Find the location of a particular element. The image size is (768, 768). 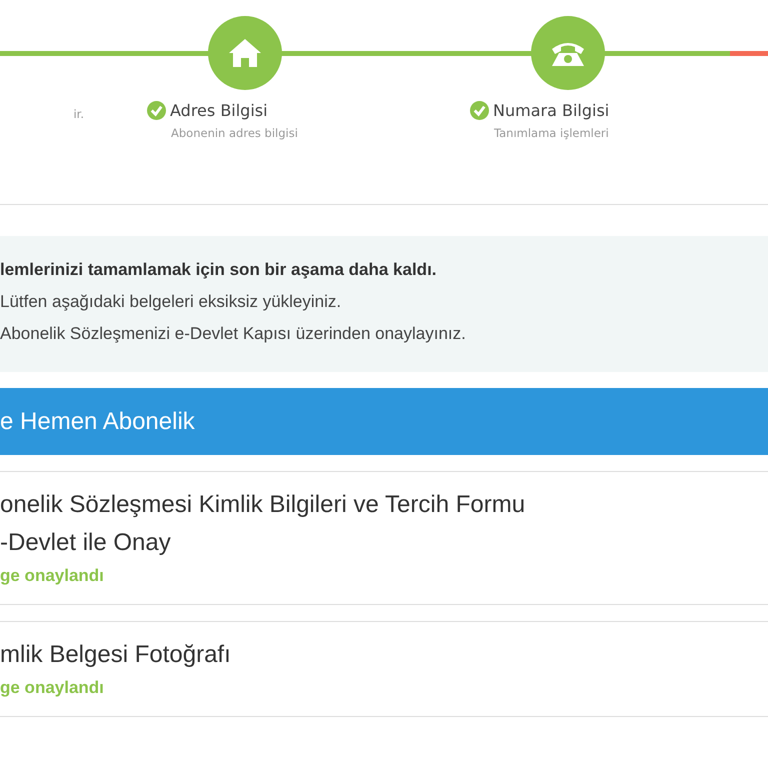

step-subtitle: Tanımlama işlemleri is located at coordinates (552, 133).